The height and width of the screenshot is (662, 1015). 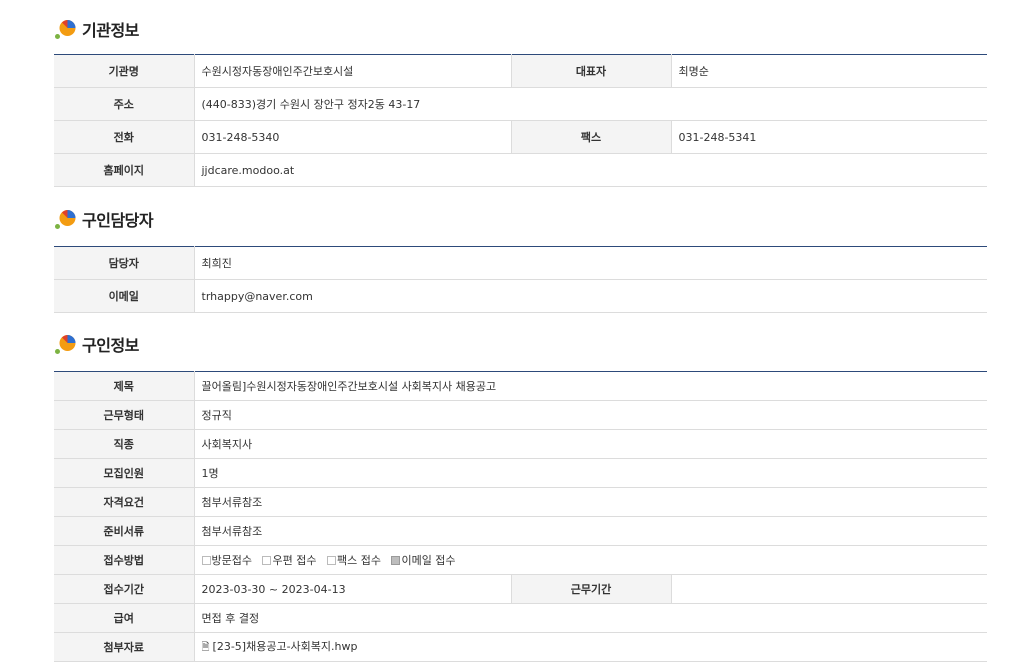 What do you see at coordinates (590, 473) in the screenshot?
I see `headcount-value: 1명` at bounding box center [590, 473].